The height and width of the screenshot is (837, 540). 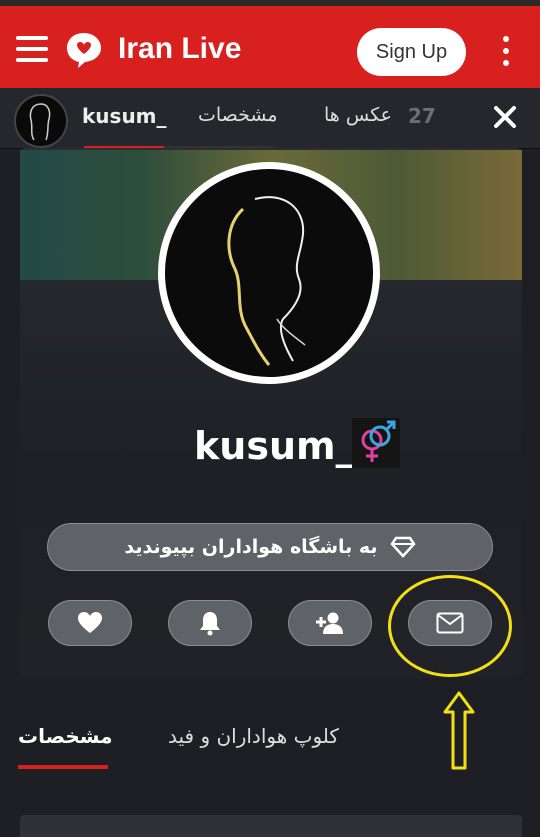 I want to click on more-options-icon, so click(x=506, y=53).